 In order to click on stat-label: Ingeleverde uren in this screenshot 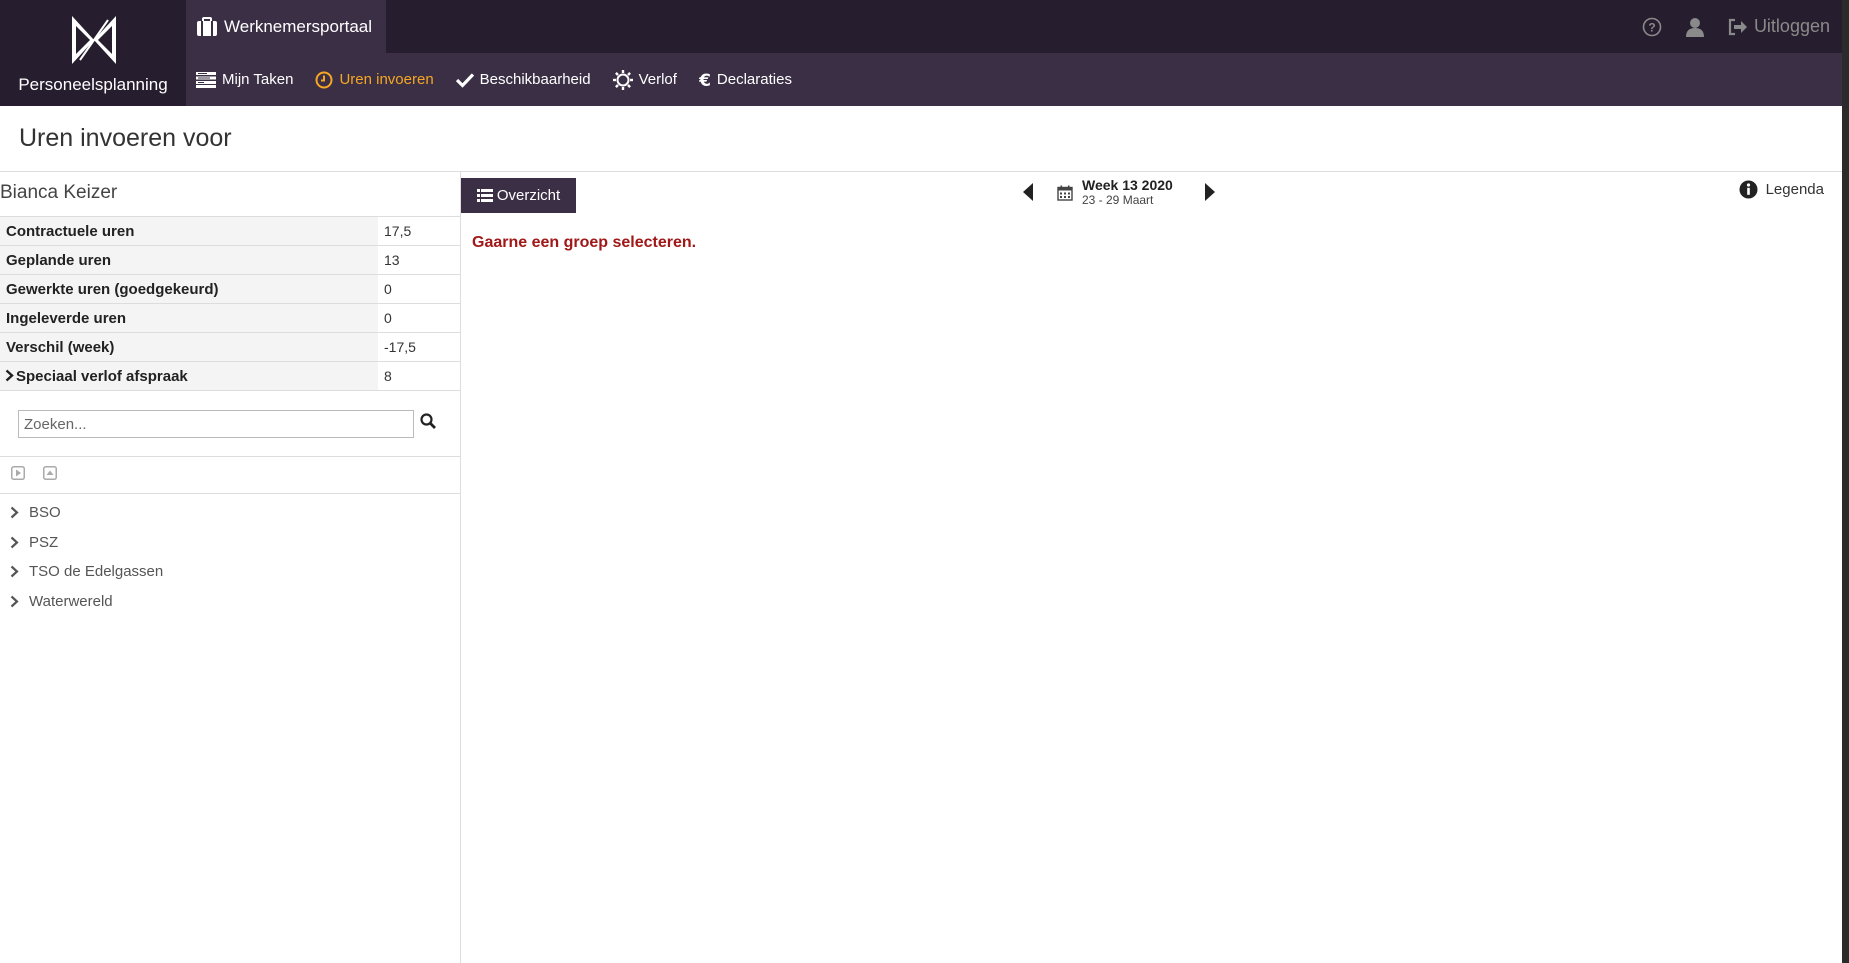, I will do `click(189, 318)`.